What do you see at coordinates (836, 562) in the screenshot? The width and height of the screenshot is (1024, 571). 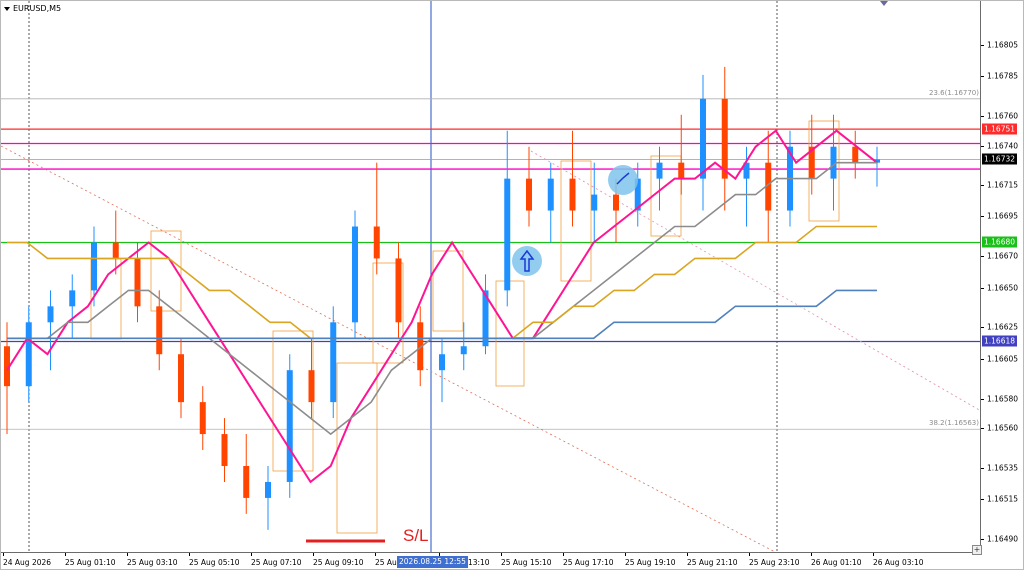 I see `time-label: 26 Aug 01:10` at bounding box center [836, 562].